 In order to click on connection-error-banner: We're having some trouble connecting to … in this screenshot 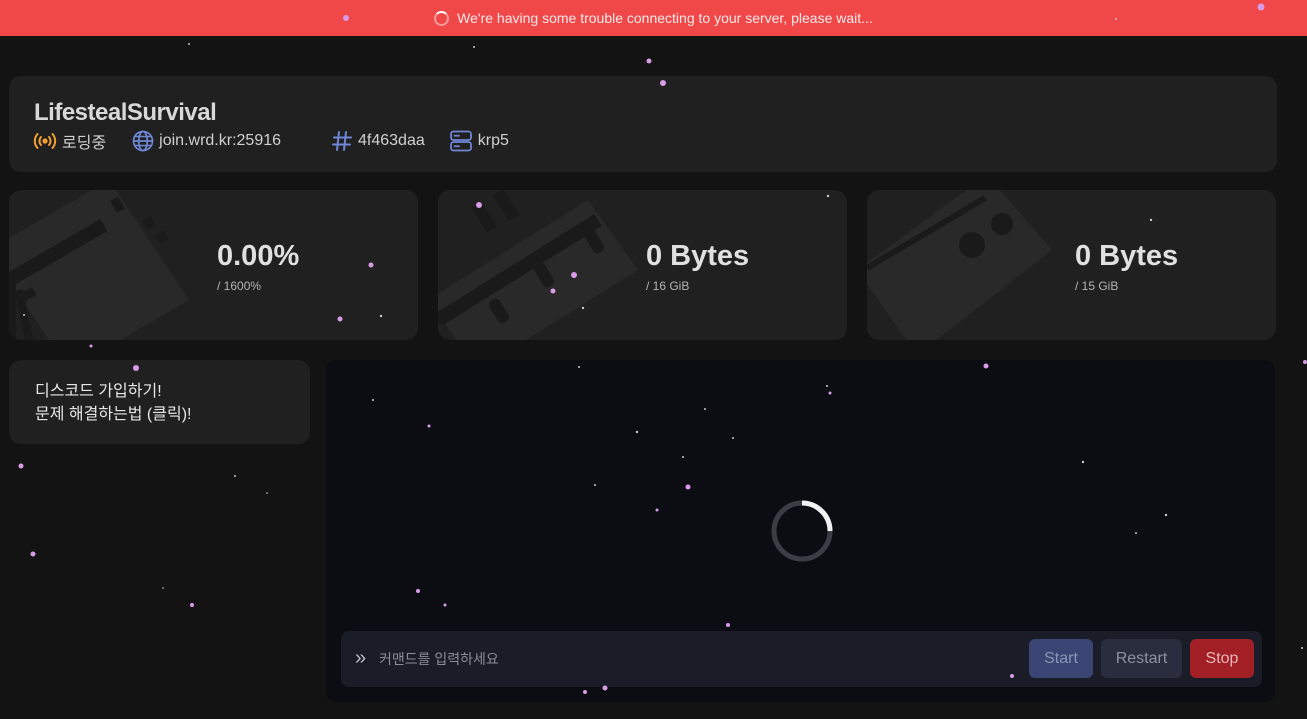, I will do `click(653, 18)`.